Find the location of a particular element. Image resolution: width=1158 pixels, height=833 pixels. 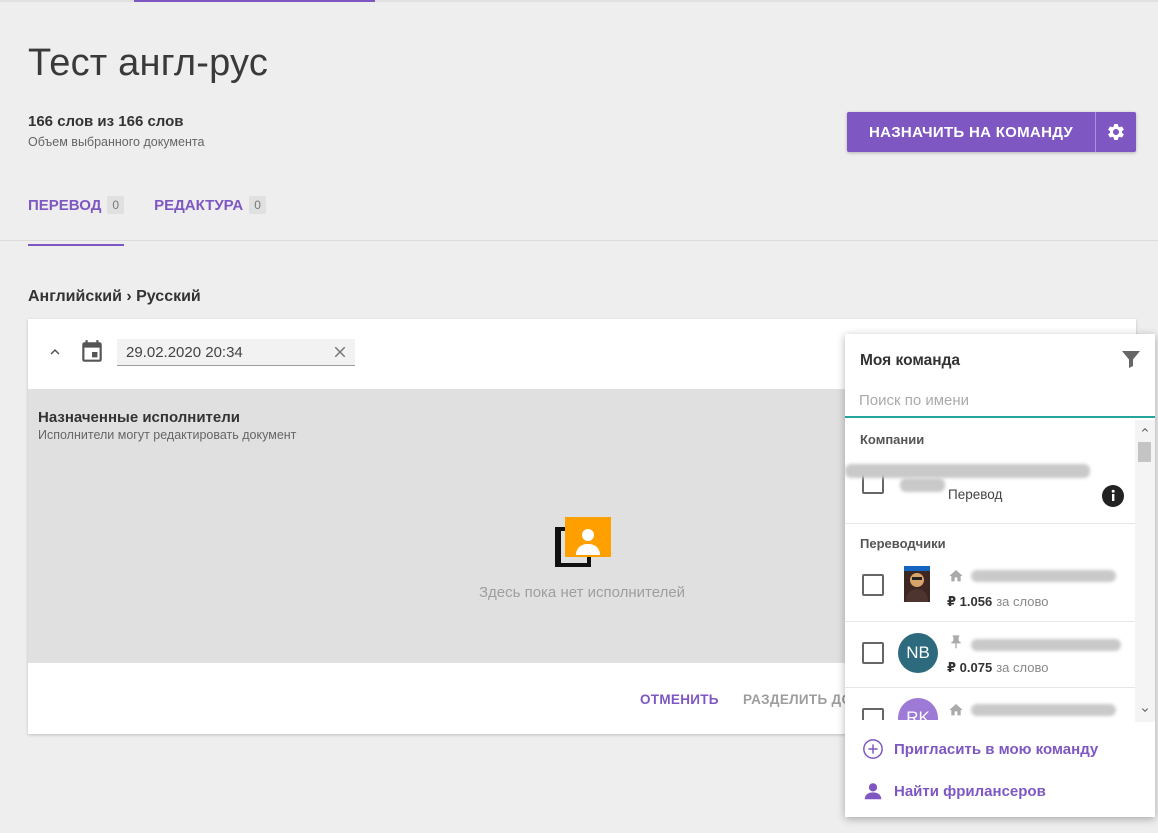

assign-settings-button is located at coordinates (1116, 132).